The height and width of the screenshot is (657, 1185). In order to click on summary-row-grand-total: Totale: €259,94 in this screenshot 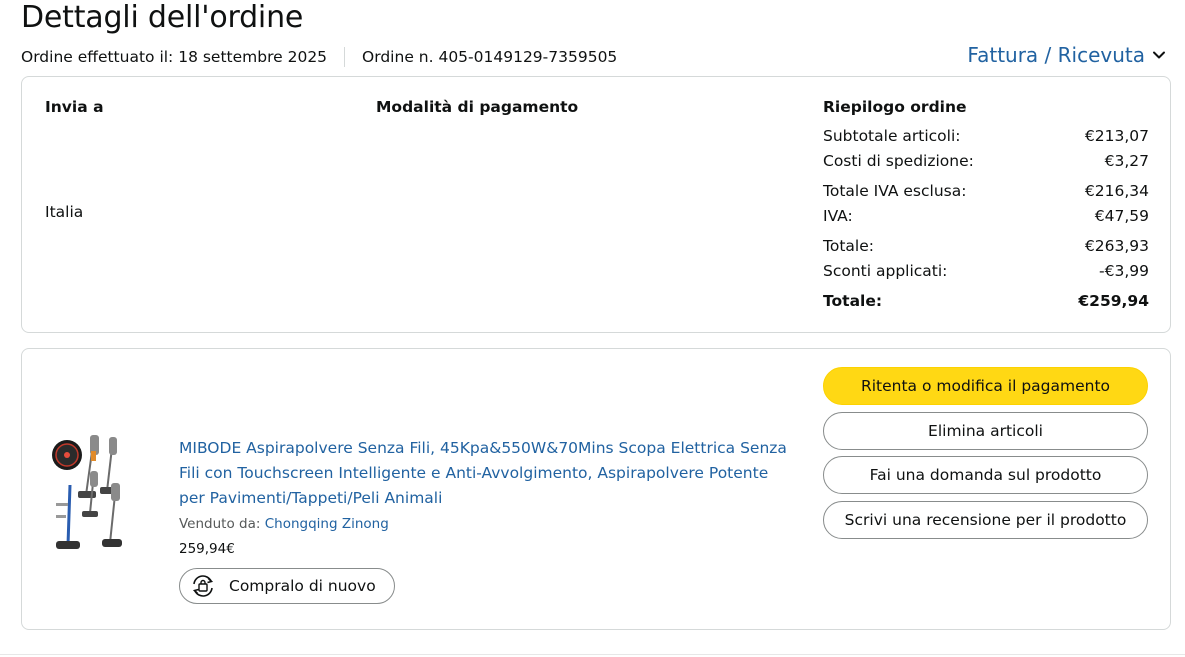, I will do `click(986, 301)`.